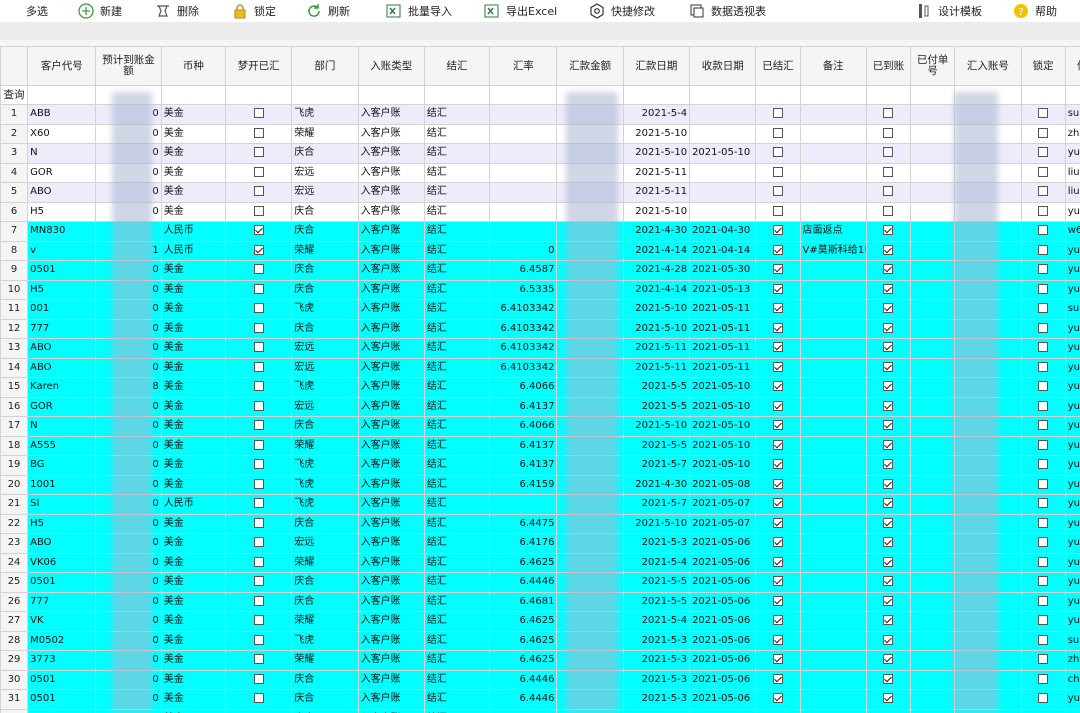  I want to click on table-cell: 30, so click(14, 679).